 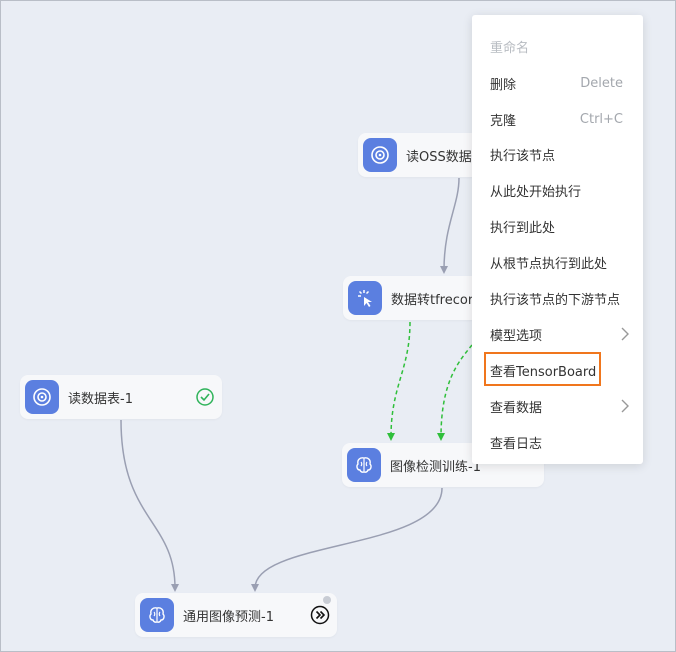 I want to click on node-label: 读数据表-1, so click(x=100, y=399).